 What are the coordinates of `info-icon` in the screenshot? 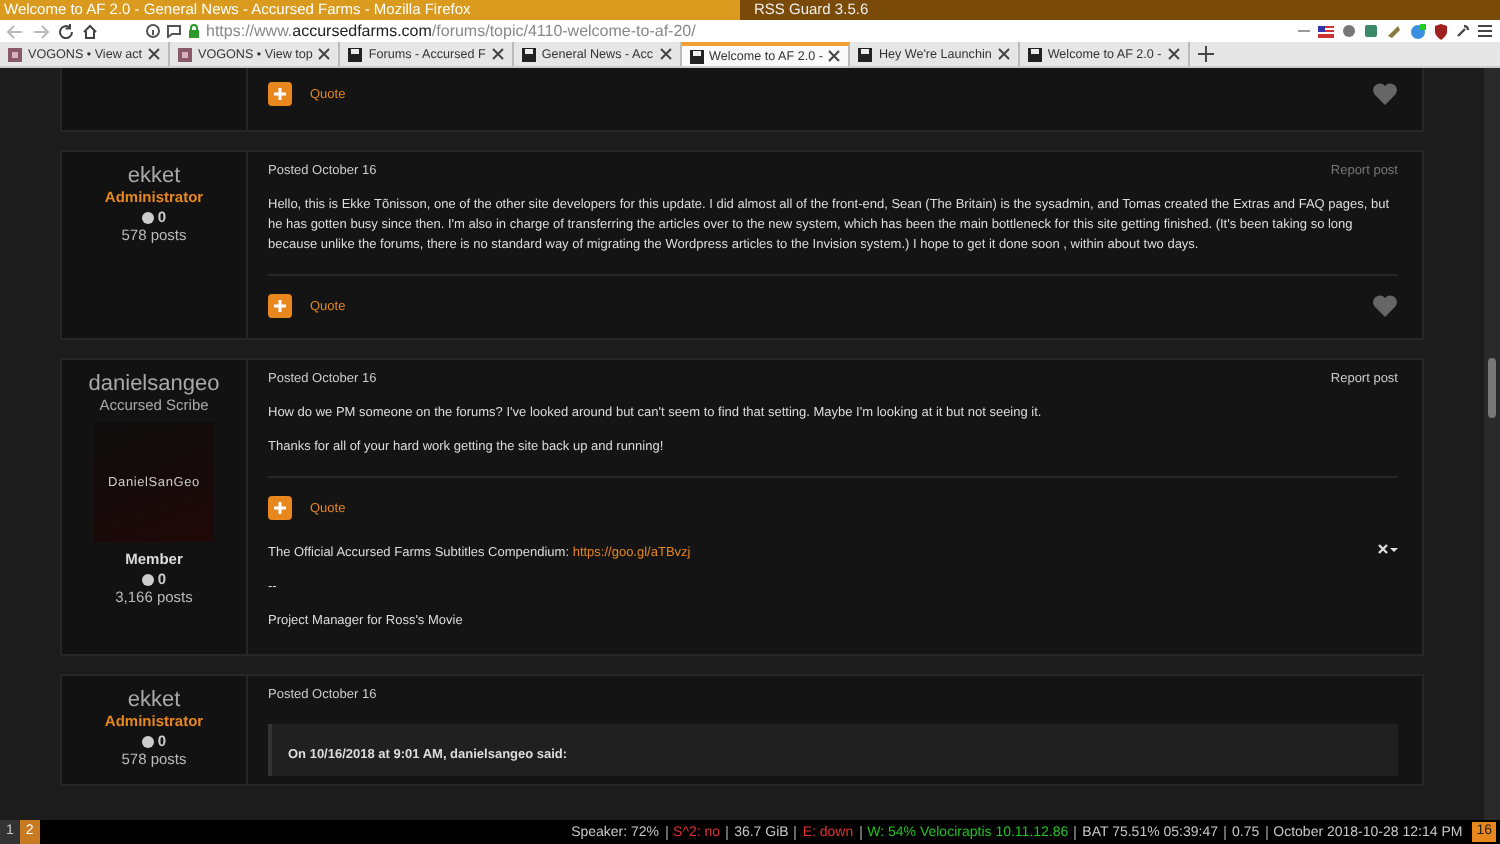 It's located at (153, 31).